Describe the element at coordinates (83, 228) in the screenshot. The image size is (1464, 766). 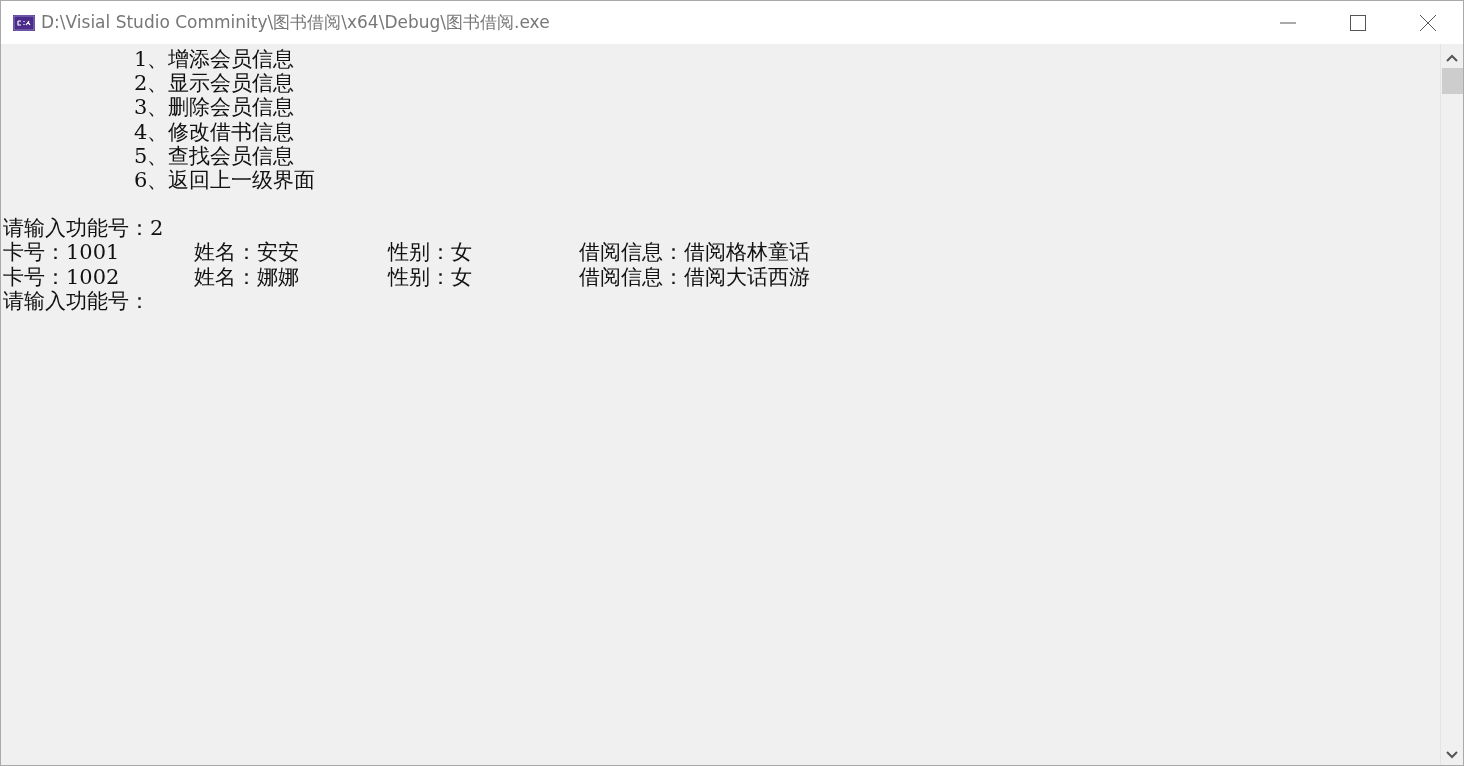
I see `prompt-text: 请输入功能号：2` at that location.